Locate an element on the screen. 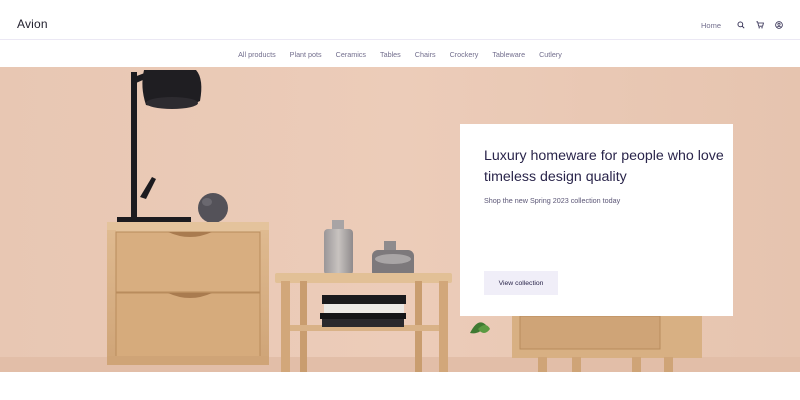 This screenshot has width=800, height=400. search-icon is located at coordinates (741, 25).